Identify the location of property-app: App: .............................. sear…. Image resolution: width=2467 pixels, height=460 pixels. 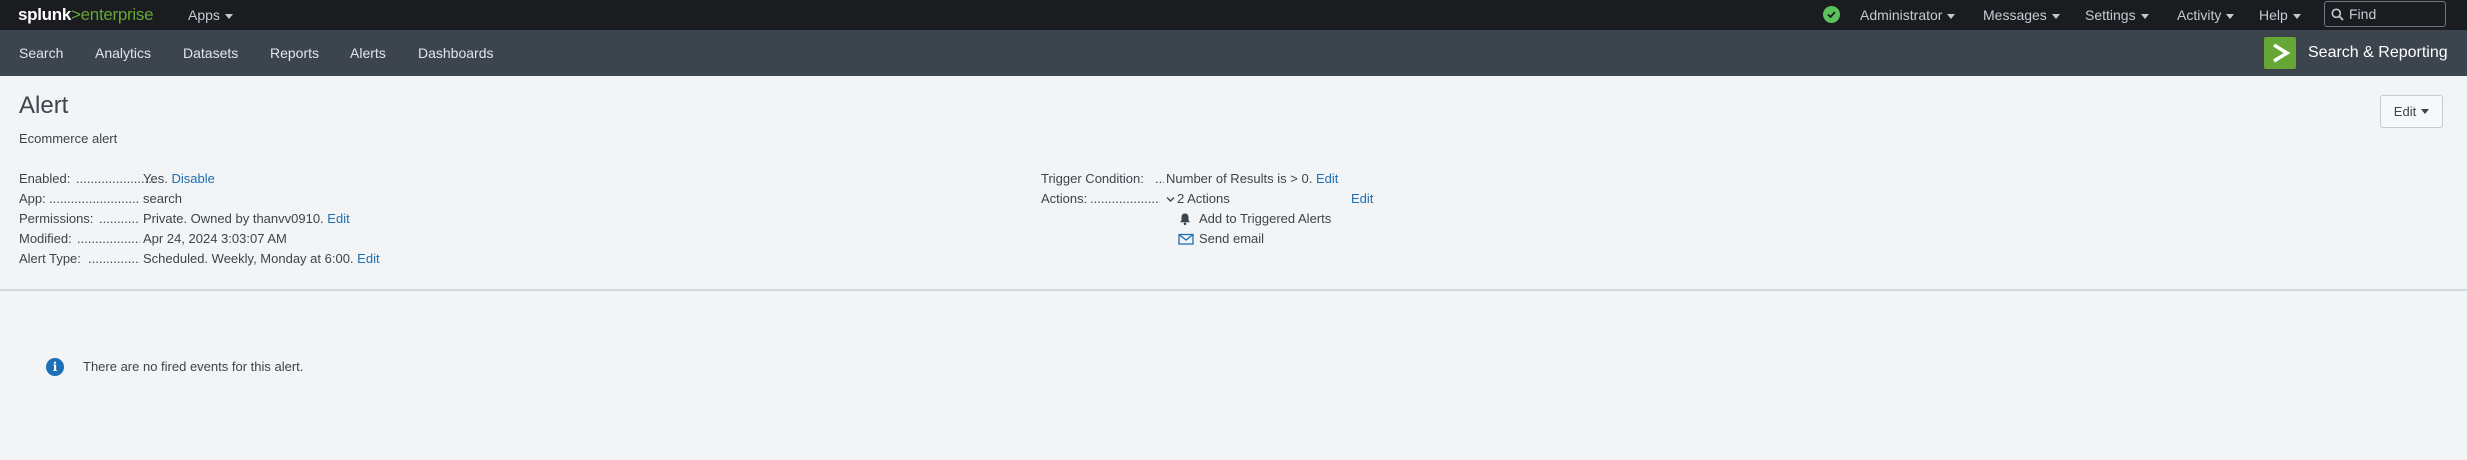
(269, 199).